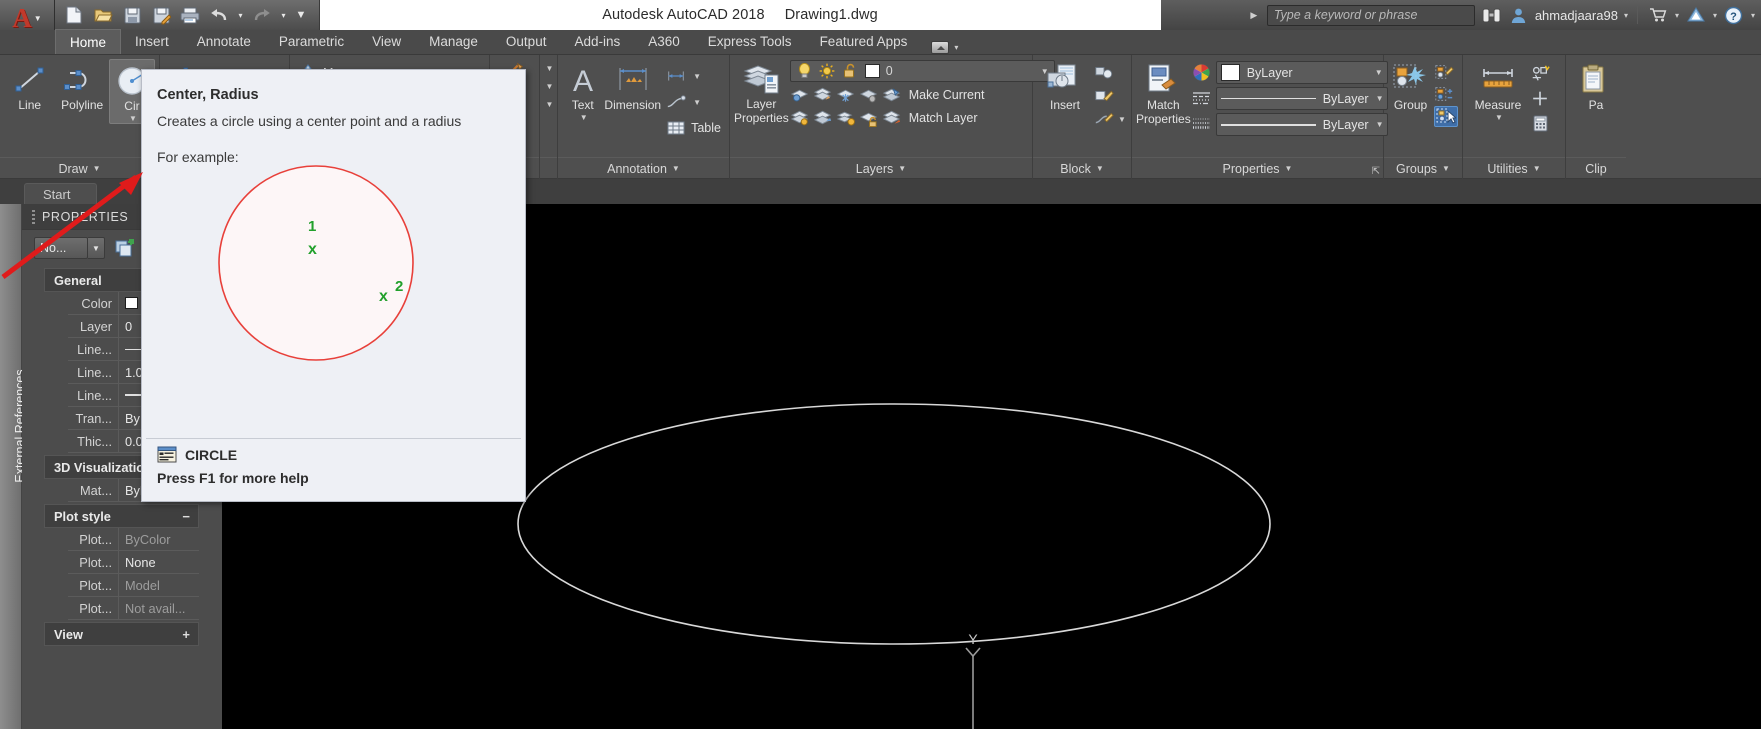 The width and height of the screenshot is (1761, 729). I want to click on plot-icon, so click(190, 15).